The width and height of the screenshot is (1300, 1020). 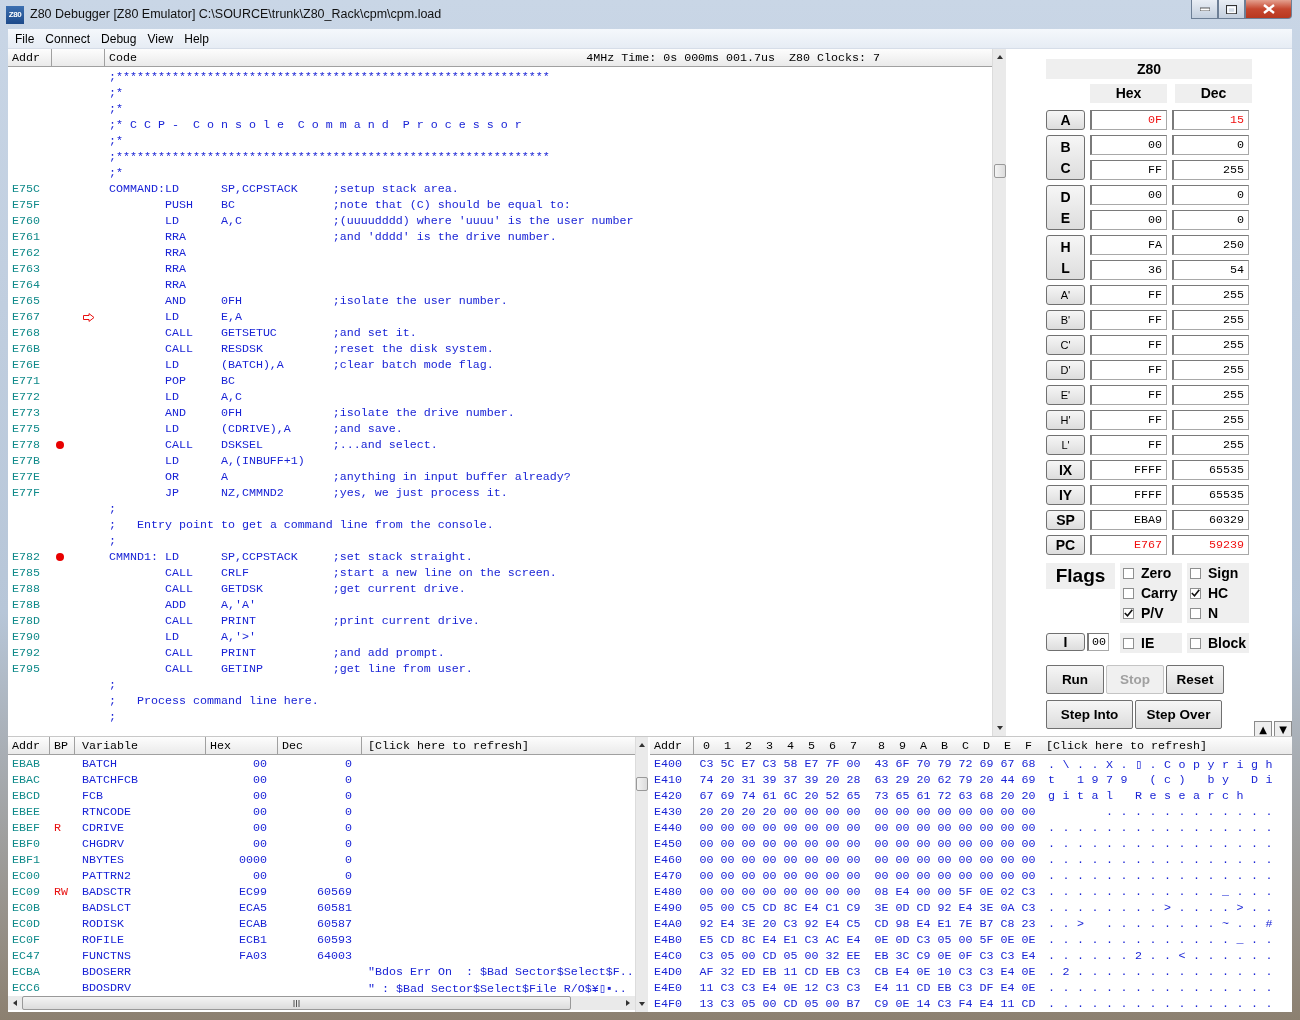 What do you see at coordinates (1065, 395) in the screenshot?
I see `register-button: E'` at bounding box center [1065, 395].